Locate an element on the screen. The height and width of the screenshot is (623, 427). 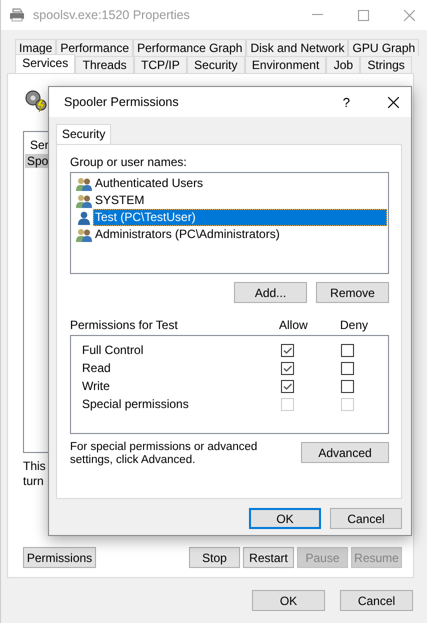
tab: TCP/IP is located at coordinates (160, 64).